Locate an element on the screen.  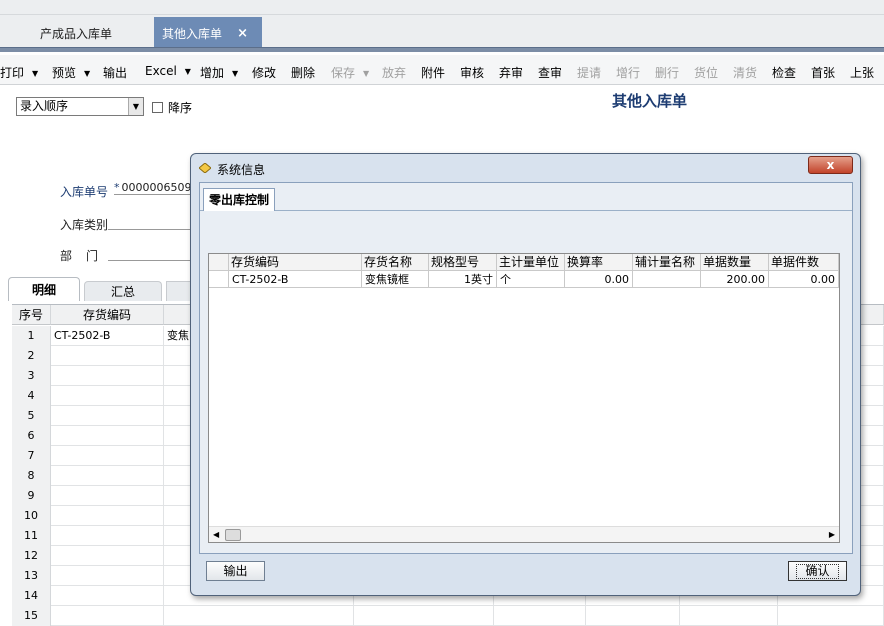
toolbar-button-9: 附件 is located at coordinates (433, 72).